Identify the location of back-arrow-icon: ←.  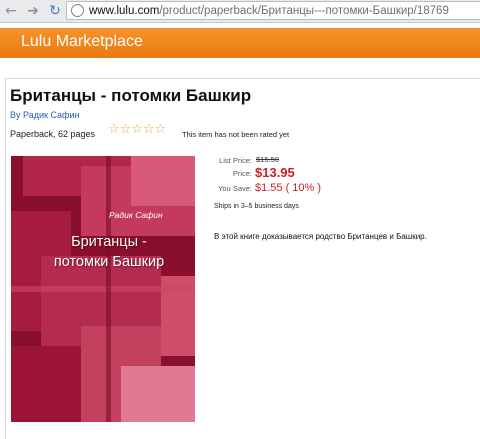
(11, 11).